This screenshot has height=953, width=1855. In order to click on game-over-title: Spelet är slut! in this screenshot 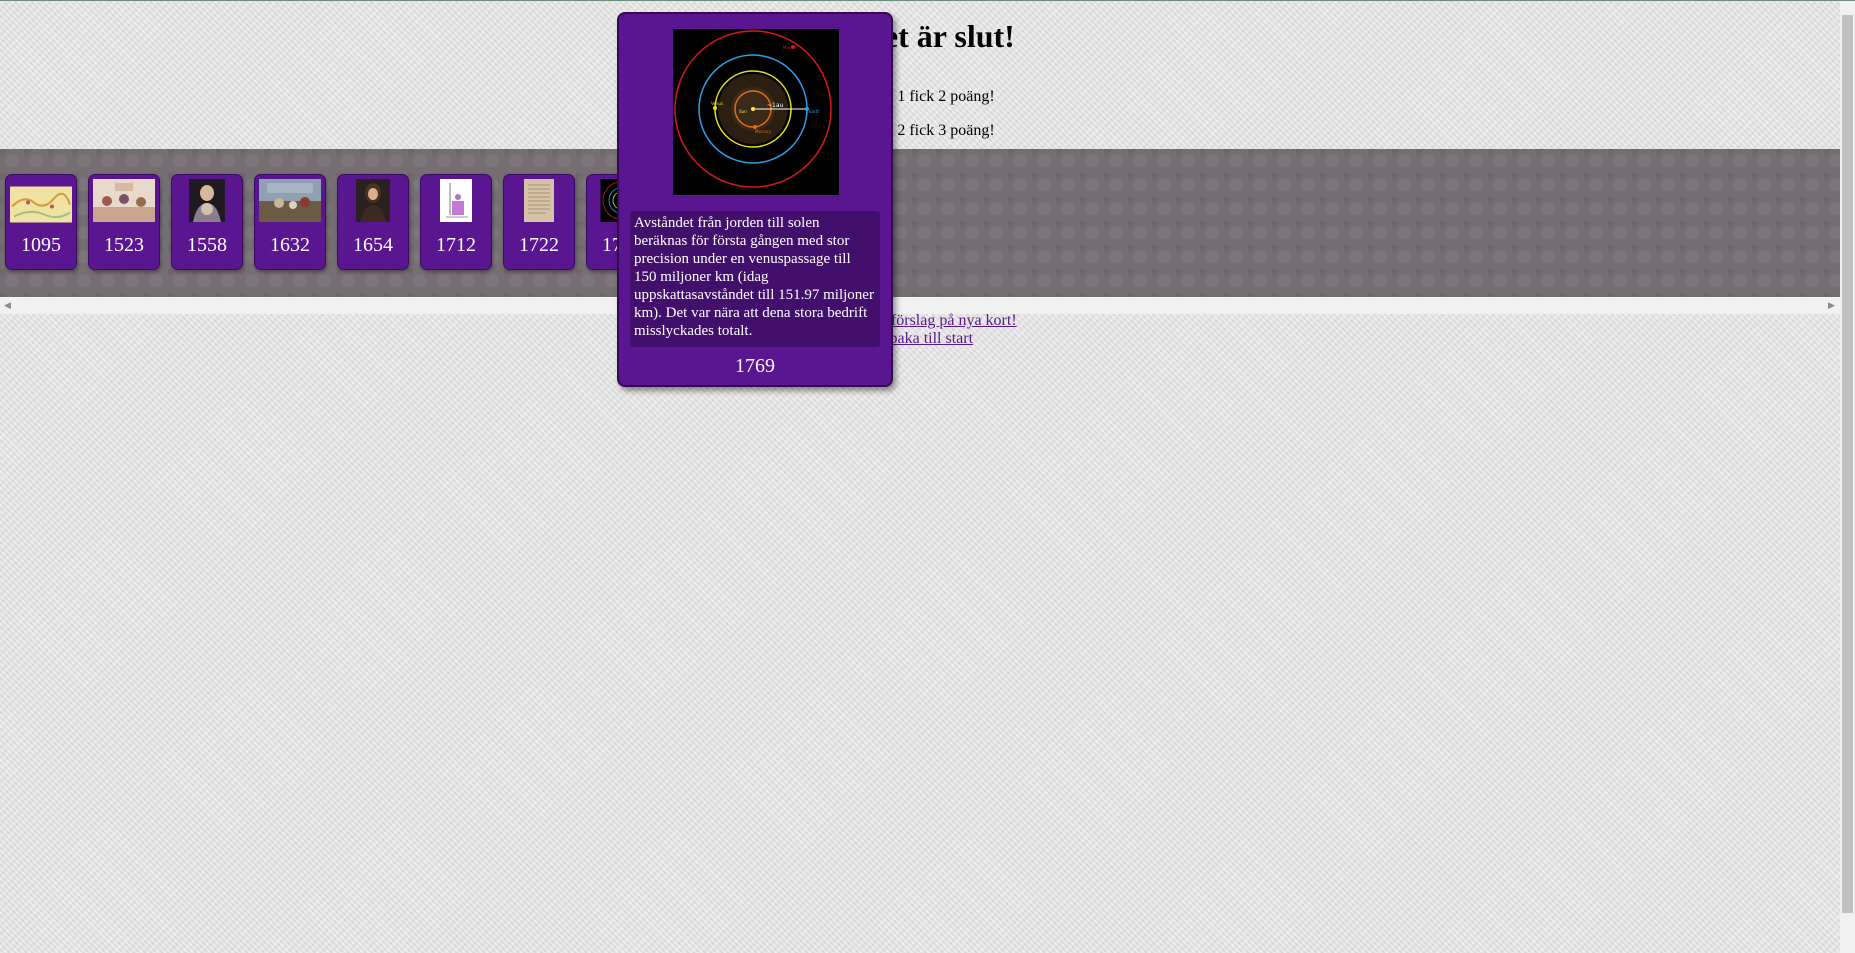, I will do `click(920, 36)`.